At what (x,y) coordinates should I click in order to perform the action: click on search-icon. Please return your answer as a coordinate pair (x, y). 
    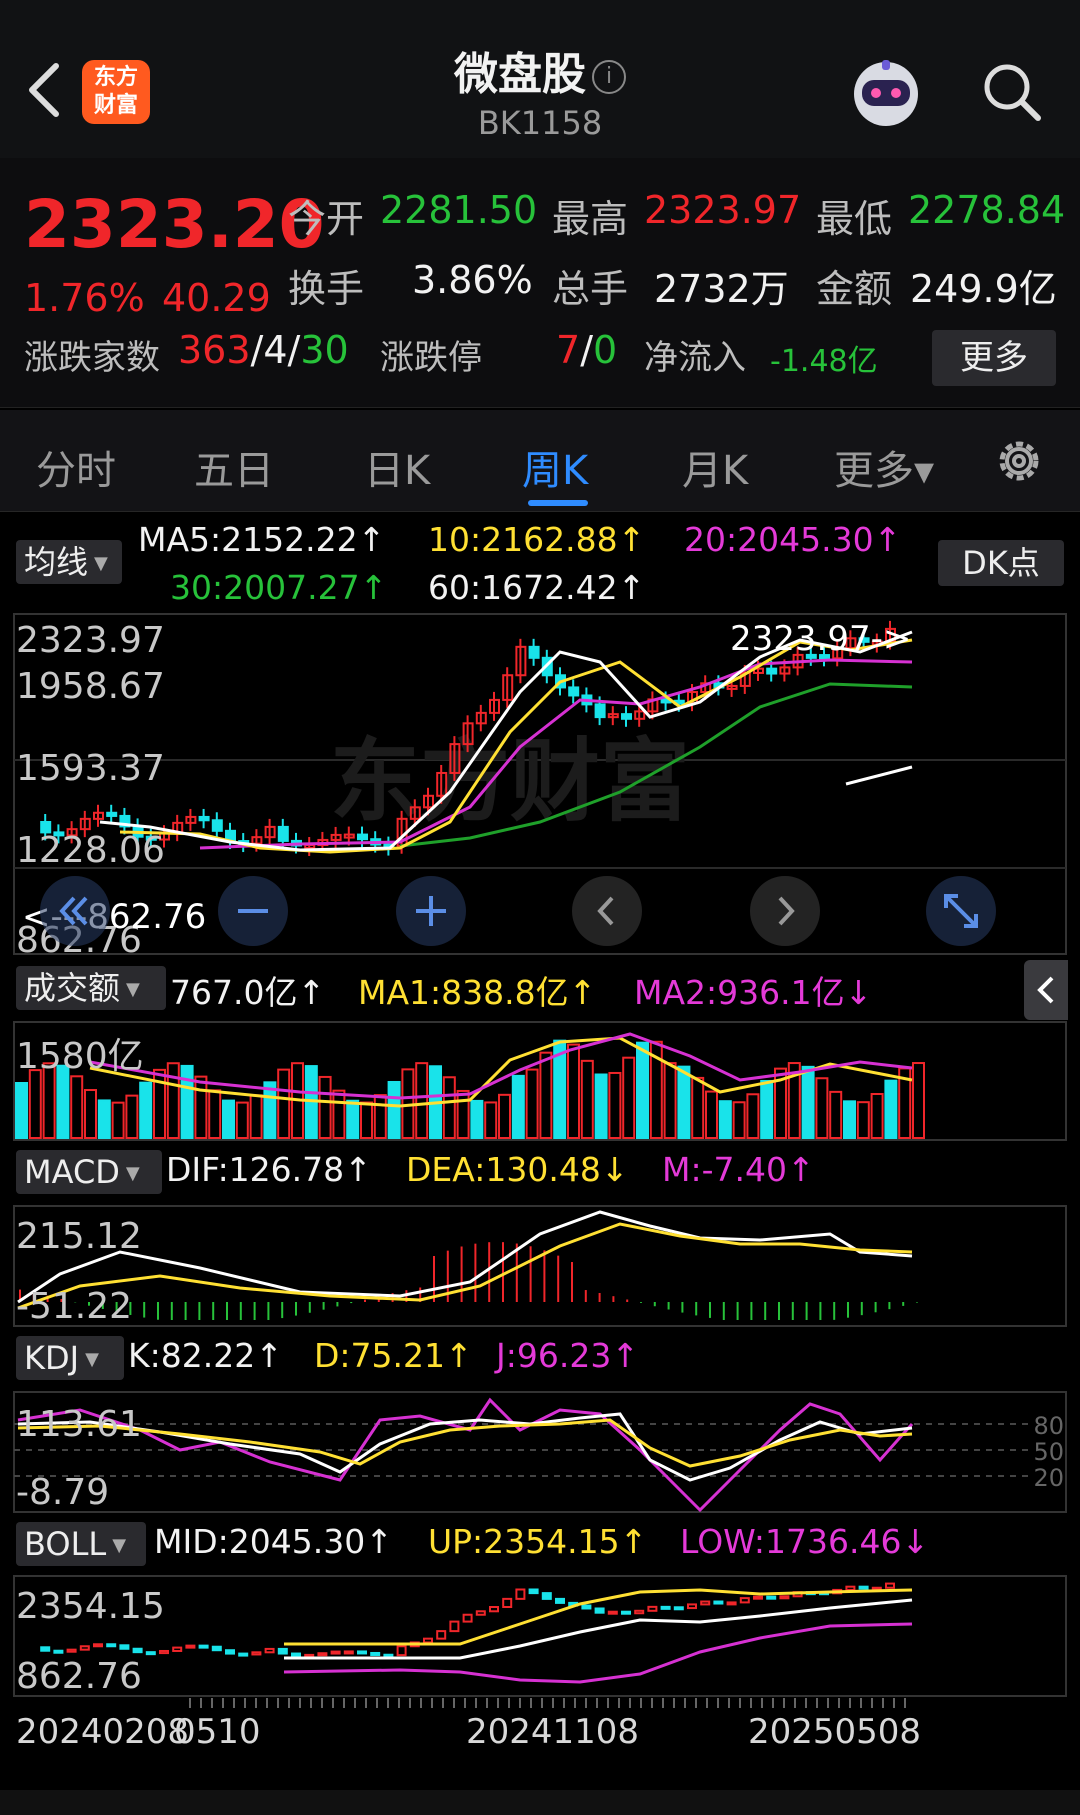
    Looking at the image, I should click on (1012, 92).